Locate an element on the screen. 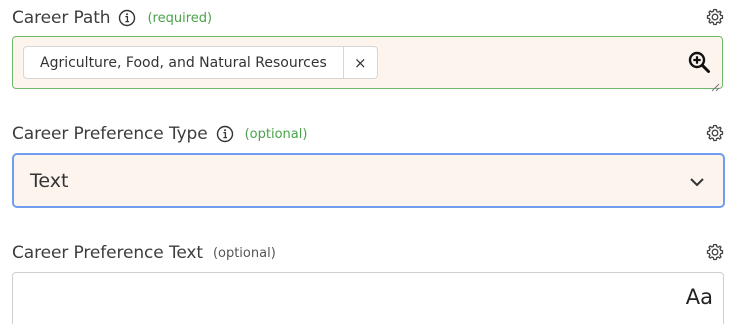 The image size is (733, 324). career-preference-text-optional-hint: (optional) is located at coordinates (244, 253).